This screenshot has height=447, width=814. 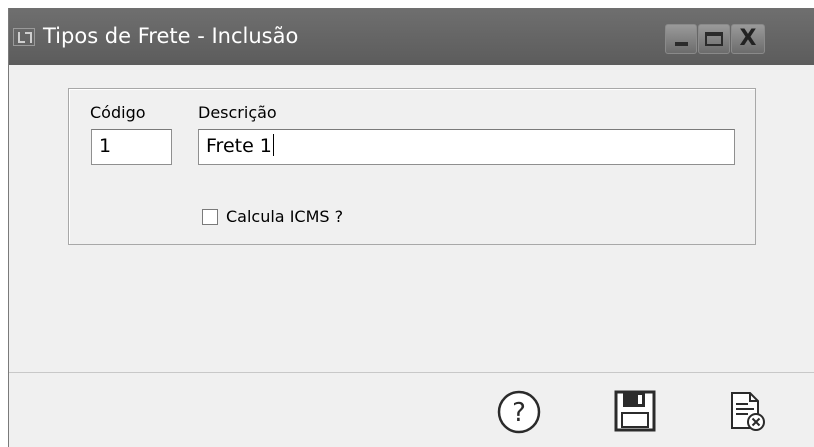 What do you see at coordinates (411, 36) in the screenshot?
I see `title-bar: Tipos de Frete - Inclusão X` at bounding box center [411, 36].